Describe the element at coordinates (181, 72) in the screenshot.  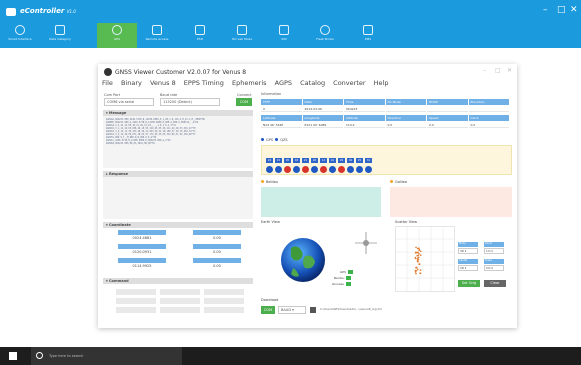
I see `gnss-window-title: GNSS Viewer Customer V2.0.07 for Venus 8` at that location.